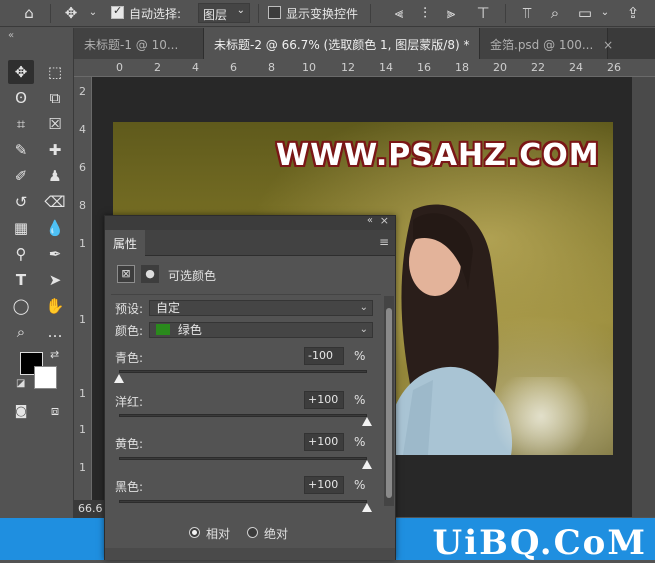  Describe the element at coordinates (261, 330) in the screenshot. I see `color-dropdown: 绿色 ⌄` at that location.